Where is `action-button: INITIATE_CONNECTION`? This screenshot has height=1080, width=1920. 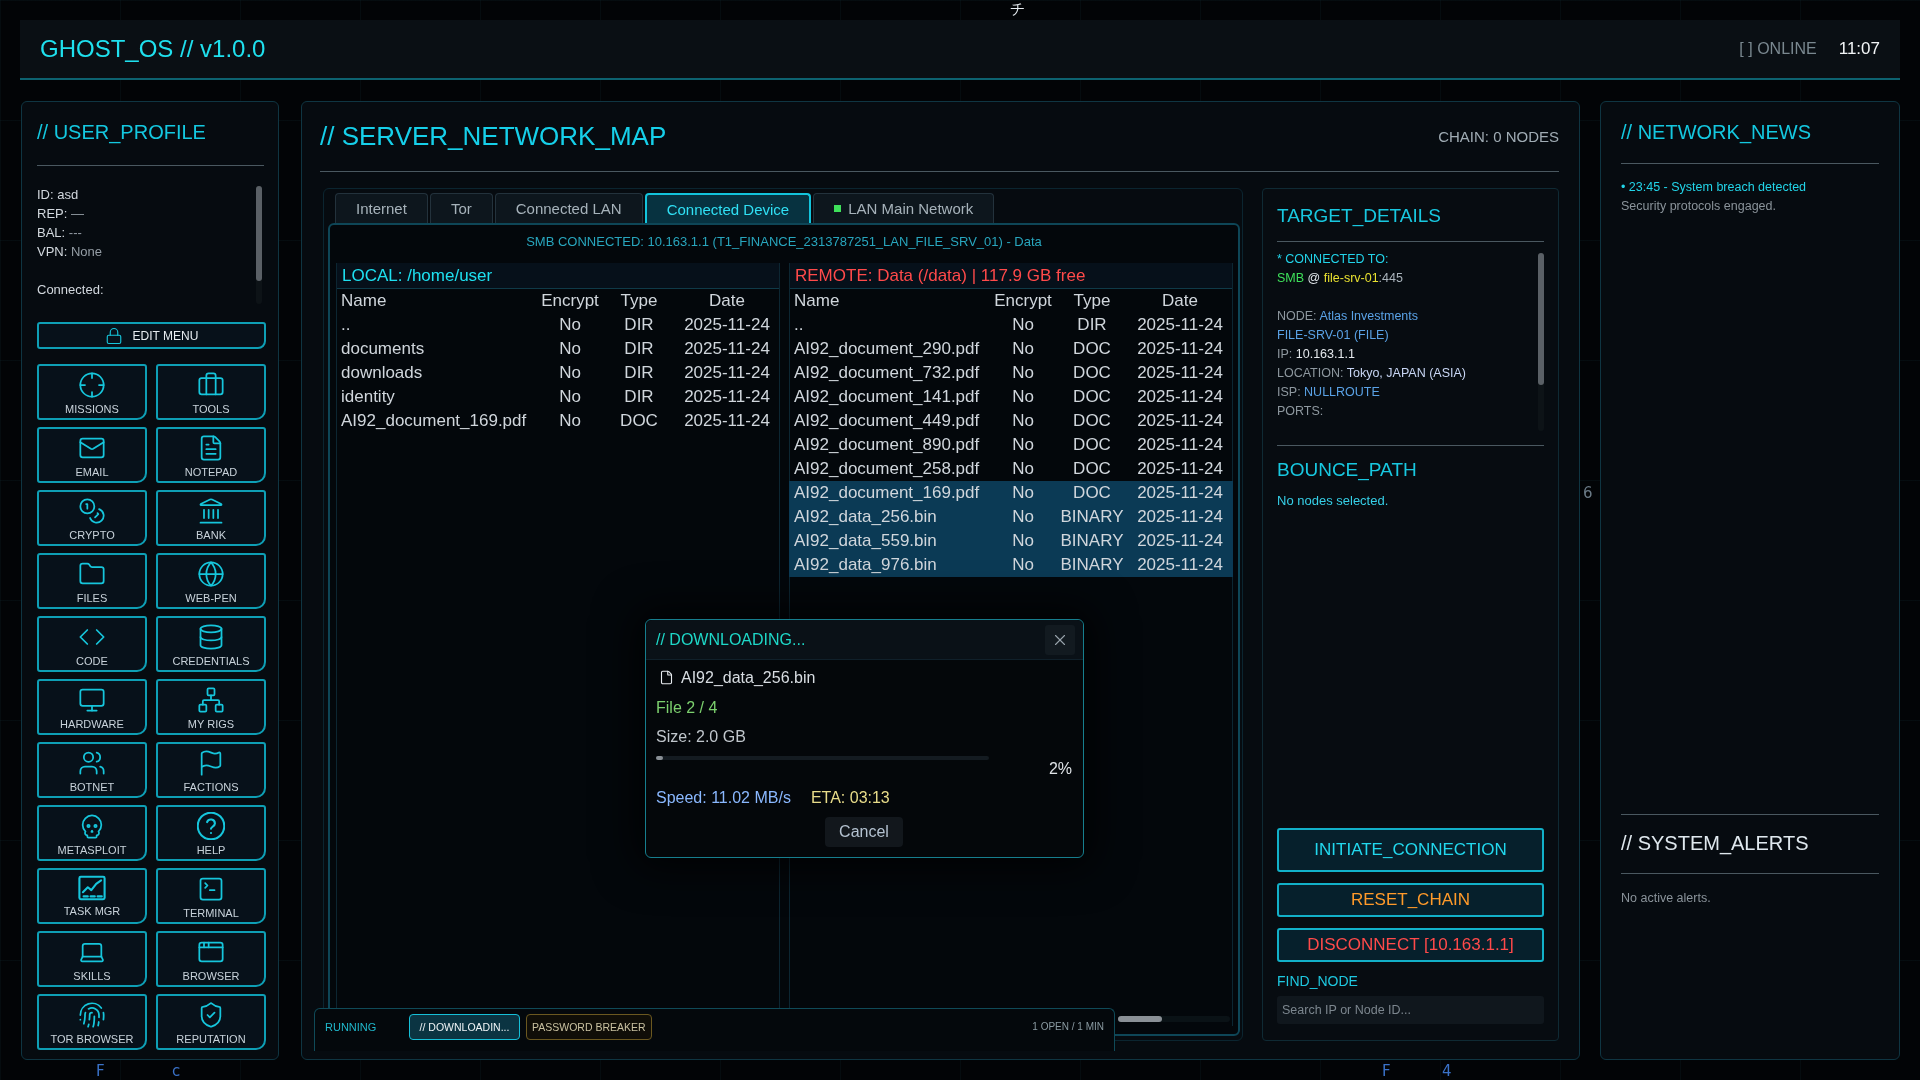 action-button: INITIATE_CONNECTION is located at coordinates (1410, 850).